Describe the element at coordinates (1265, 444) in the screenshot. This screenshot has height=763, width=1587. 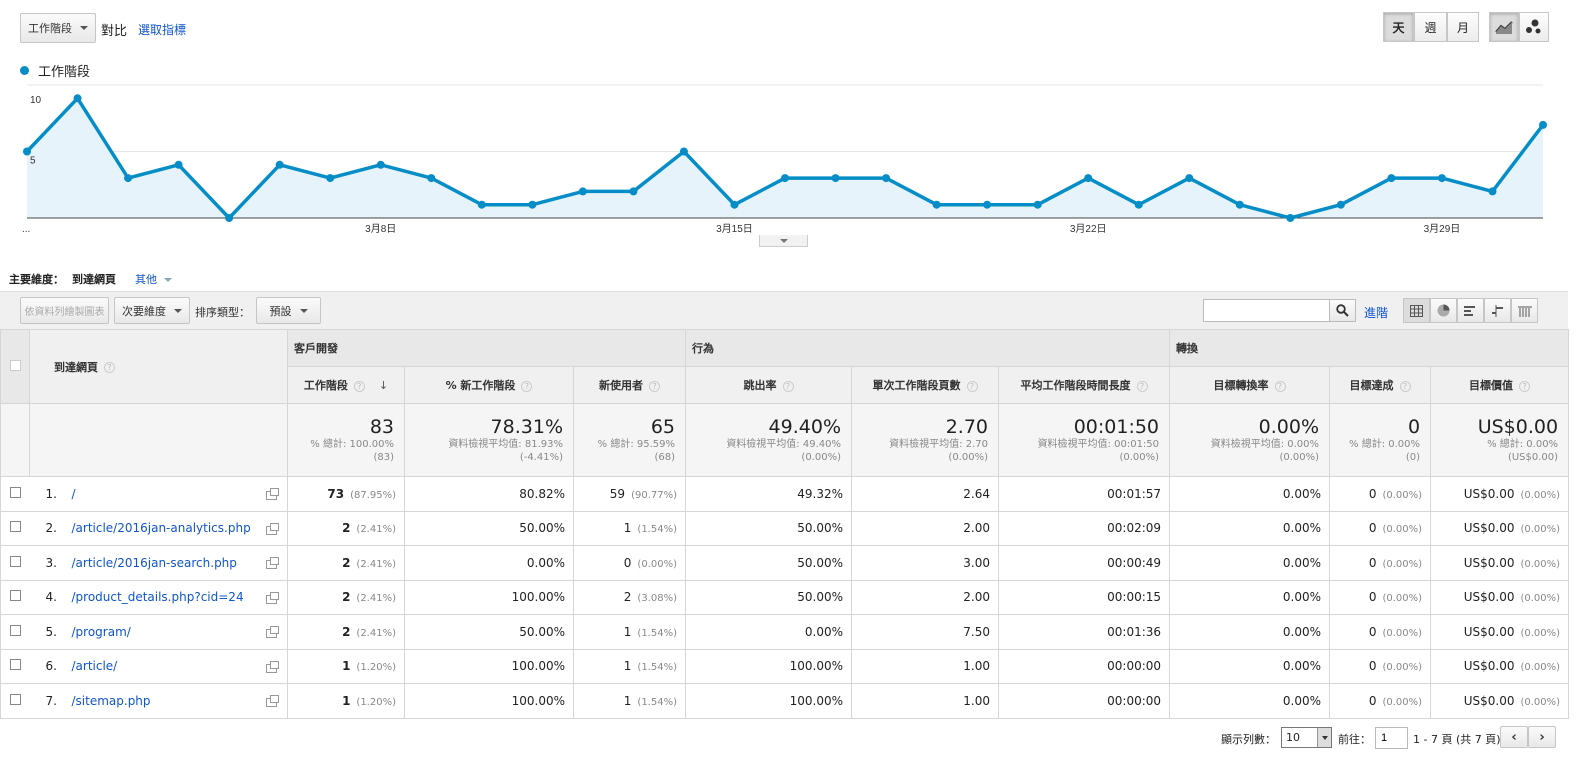
I see `total-context: 資料檢視平均值: 0.00%` at that location.